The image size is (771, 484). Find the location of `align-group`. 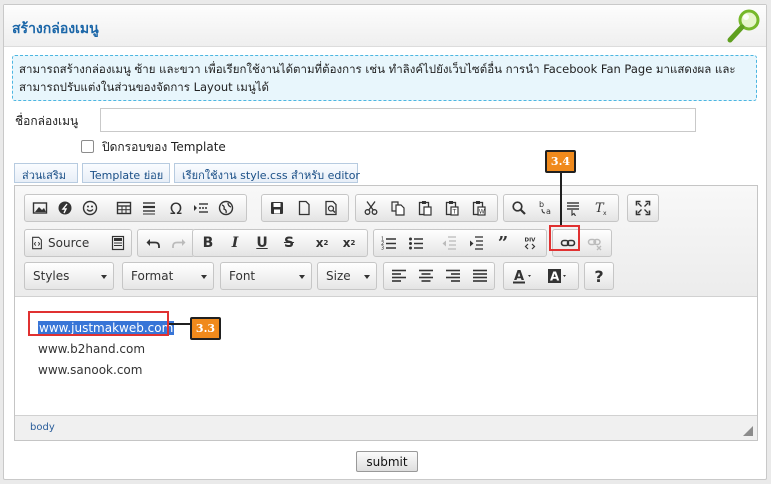

align-group is located at coordinates (439, 276).